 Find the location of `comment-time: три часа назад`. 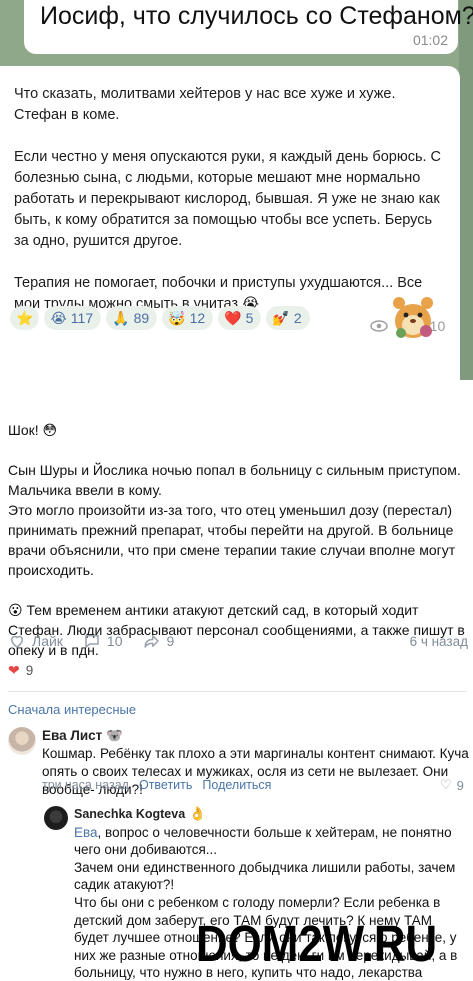

comment-time: три часа назад is located at coordinates (85, 785).